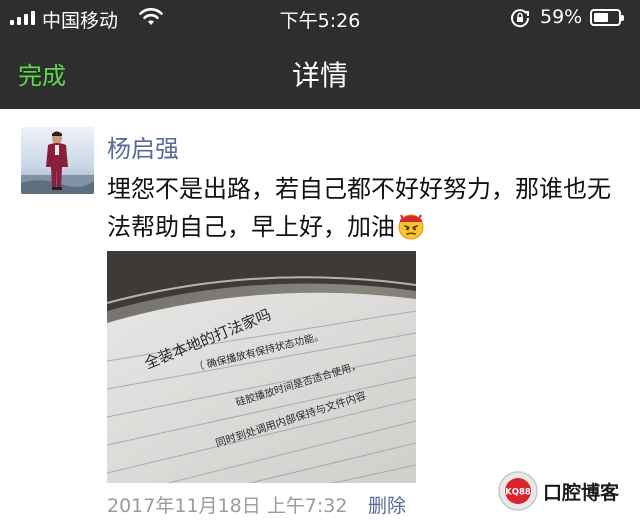  I want to click on avatar, so click(57, 160).